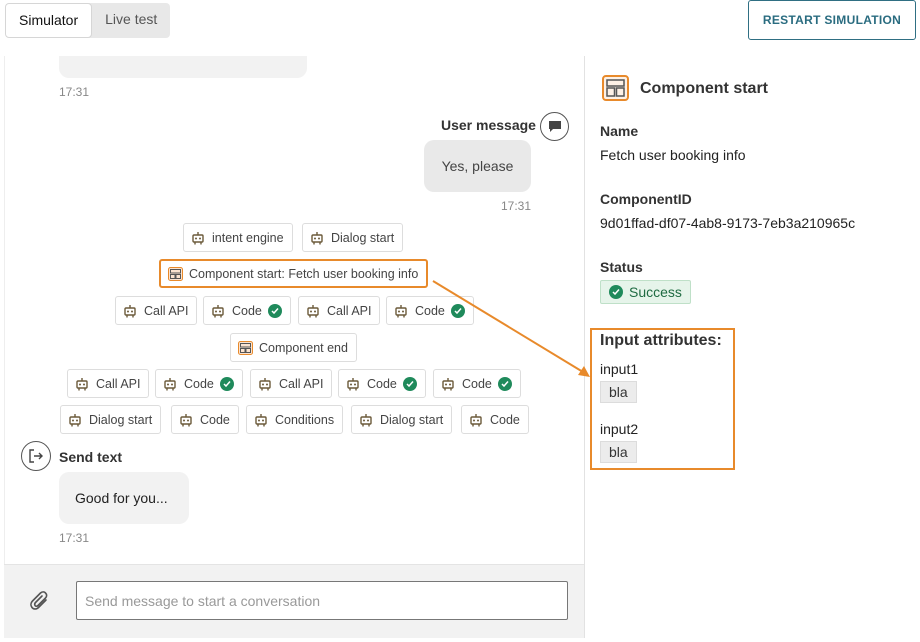 This screenshot has width=920, height=642. Describe the element at coordinates (728, 223) in the screenshot. I see `component-id-value: 9d01ffad-df07-4ab8-9173-7eb3a210965c` at that location.